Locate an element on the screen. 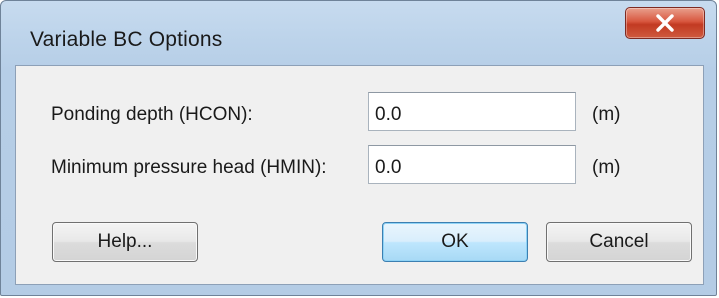 The height and width of the screenshot is (298, 719). cancel-button: Cancel is located at coordinates (619, 242).